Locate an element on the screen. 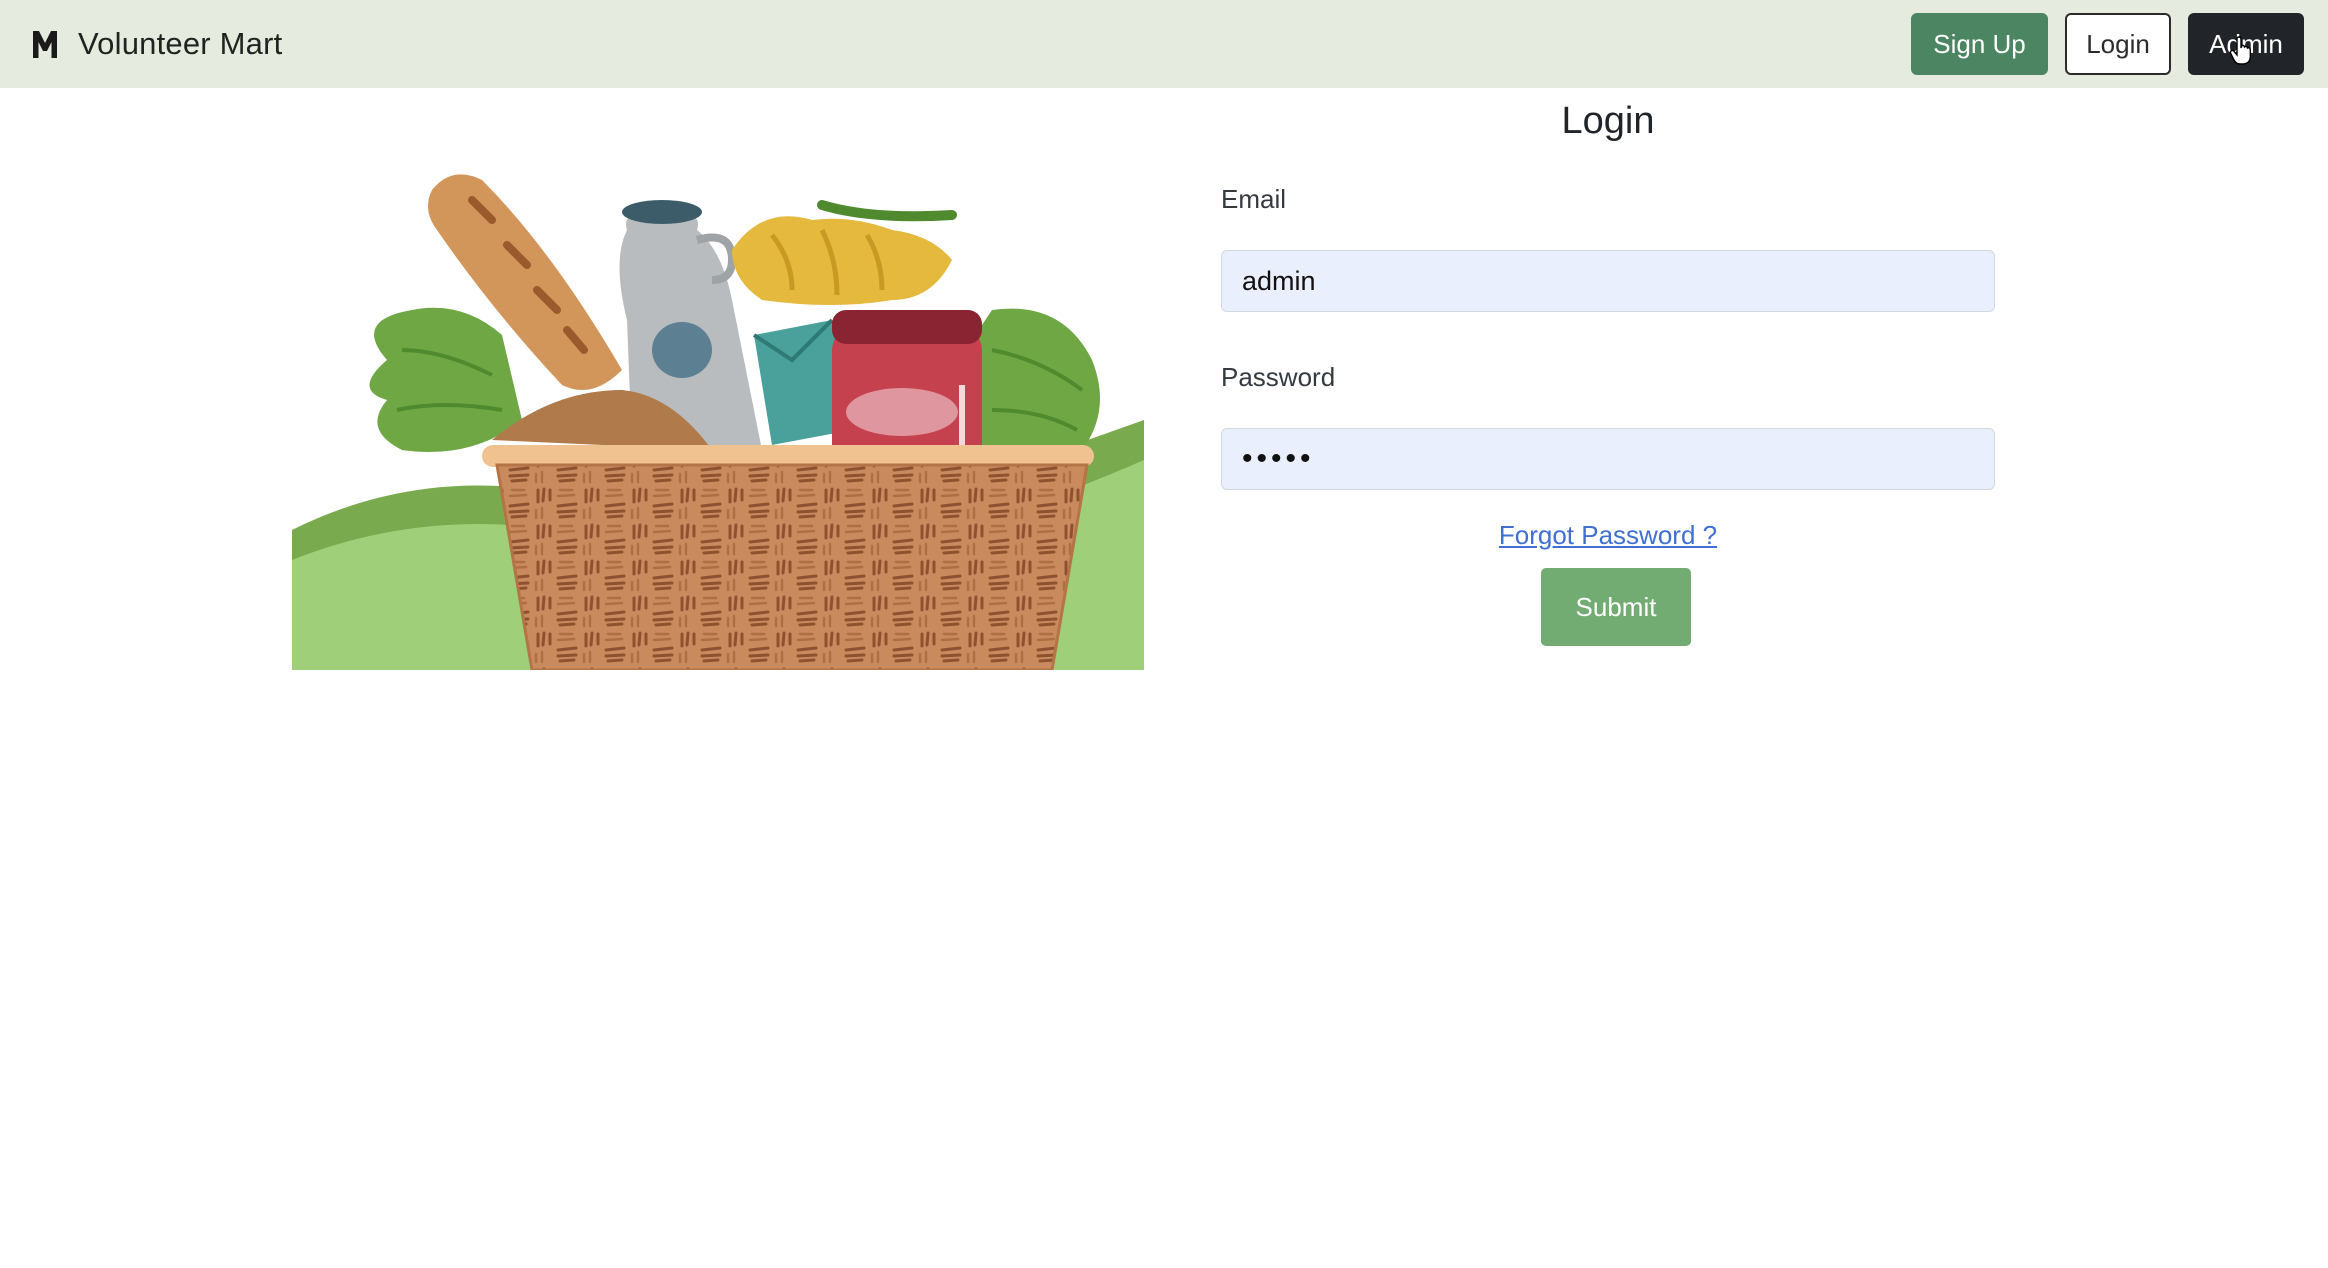  m-logo-icon is located at coordinates (45, 44).